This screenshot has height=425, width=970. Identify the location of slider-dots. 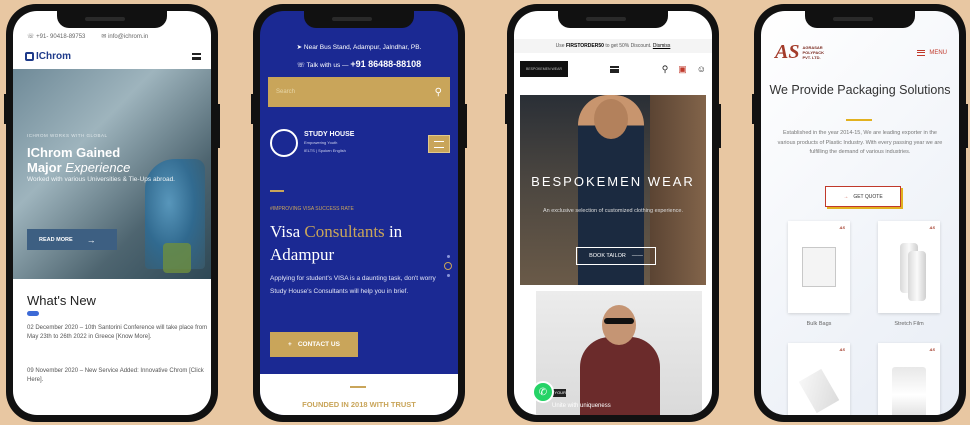
(448, 266).